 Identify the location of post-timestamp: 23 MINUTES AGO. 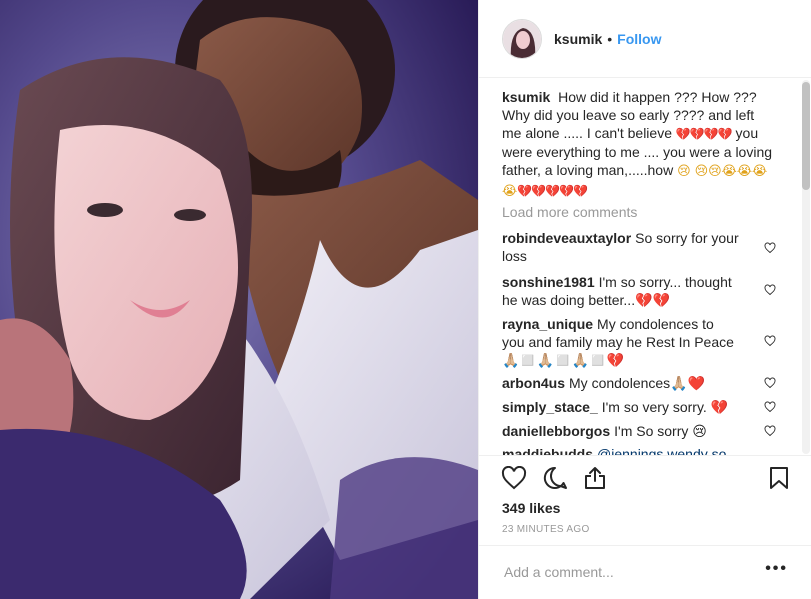
(546, 529).